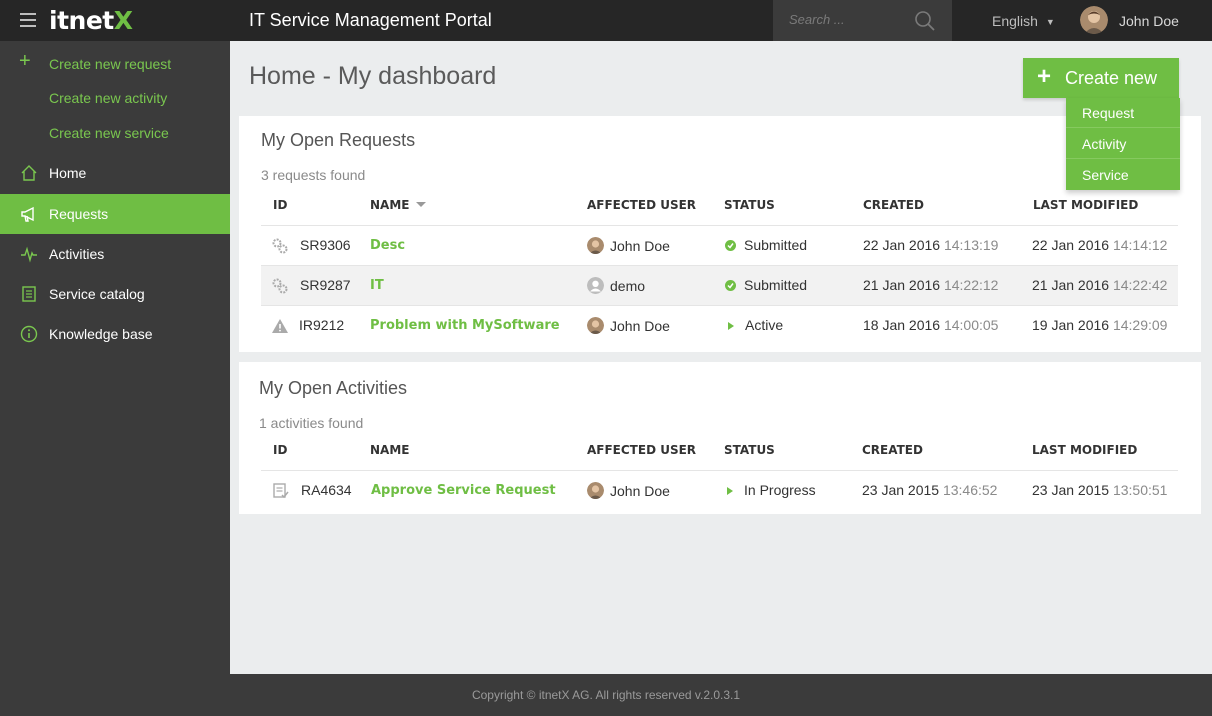 Image resolution: width=1212 pixels, height=716 pixels. Describe the element at coordinates (849, 19) in the screenshot. I see `search-input` at that location.